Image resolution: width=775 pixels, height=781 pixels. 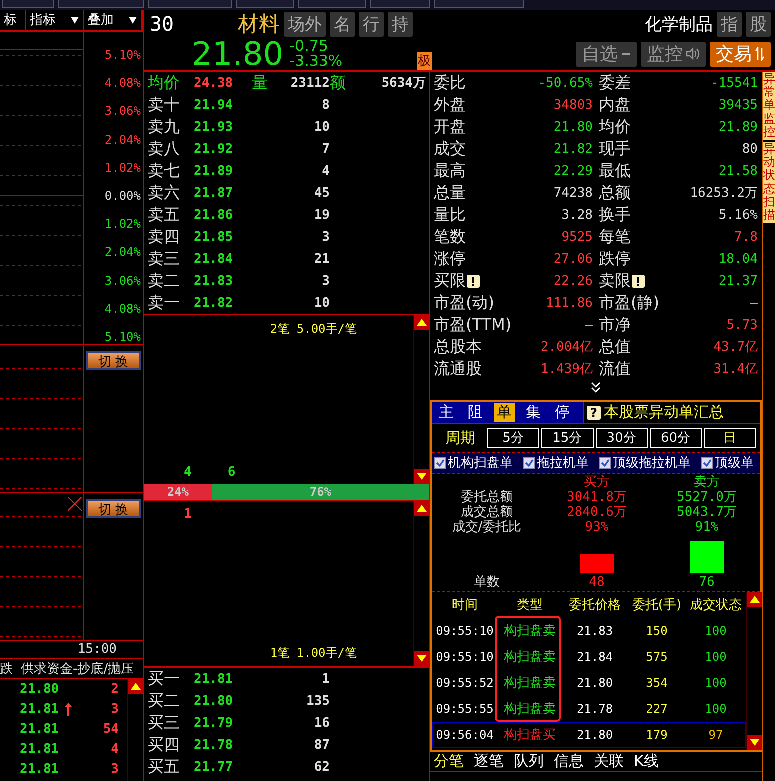 What do you see at coordinates (730, 438) in the screenshot?
I see `period-button: 日` at bounding box center [730, 438].